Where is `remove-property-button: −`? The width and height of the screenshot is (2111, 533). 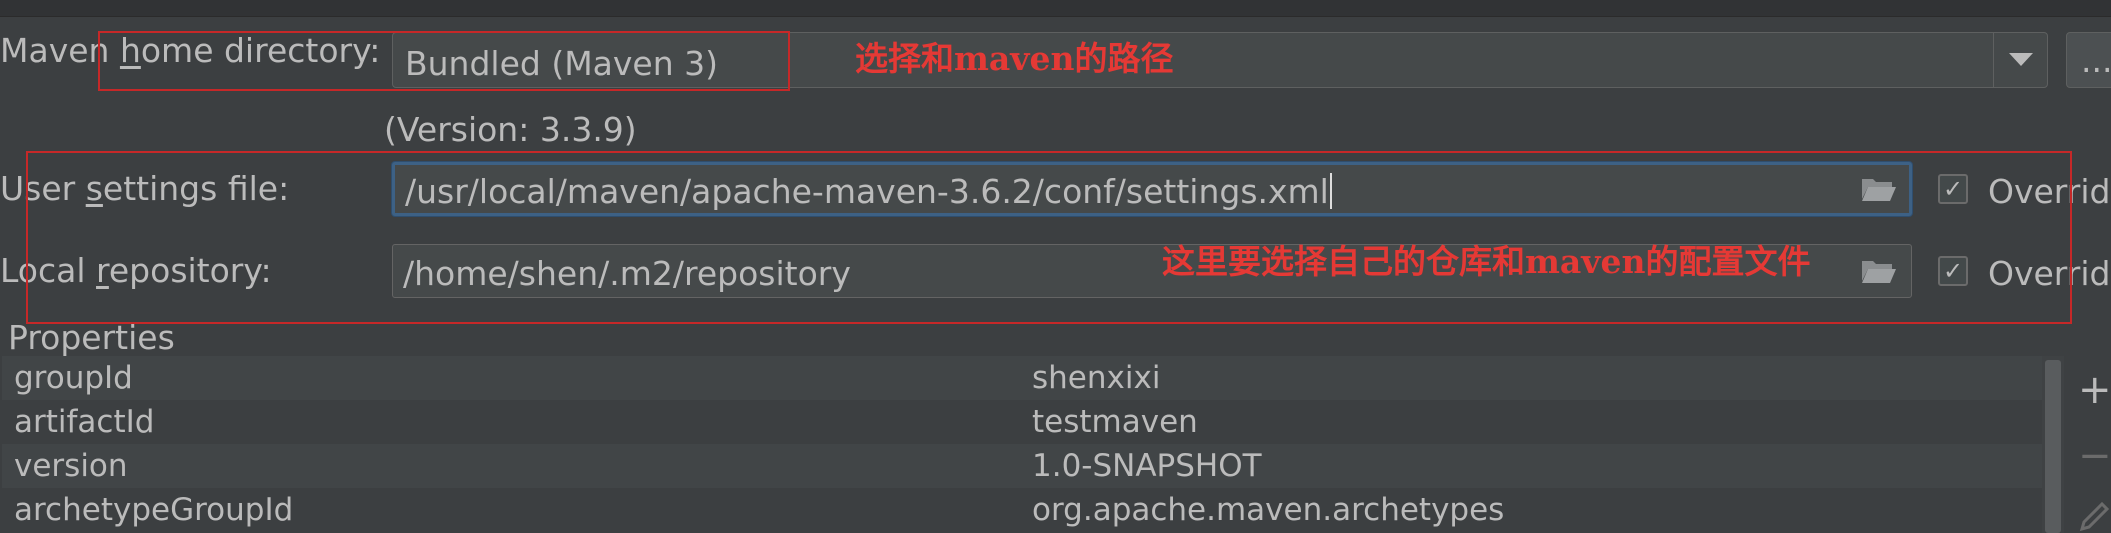
remove-property-button: − is located at coordinates (2094, 456).